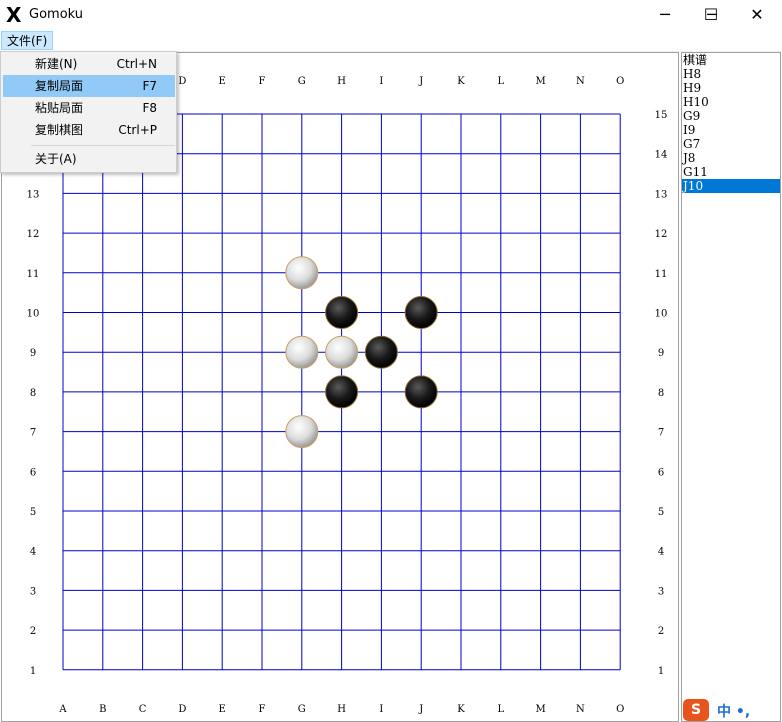 The image size is (782, 722). What do you see at coordinates (89, 86) in the screenshot?
I see `menu-item-copy-position: 复制局面 F7` at bounding box center [89, 86].